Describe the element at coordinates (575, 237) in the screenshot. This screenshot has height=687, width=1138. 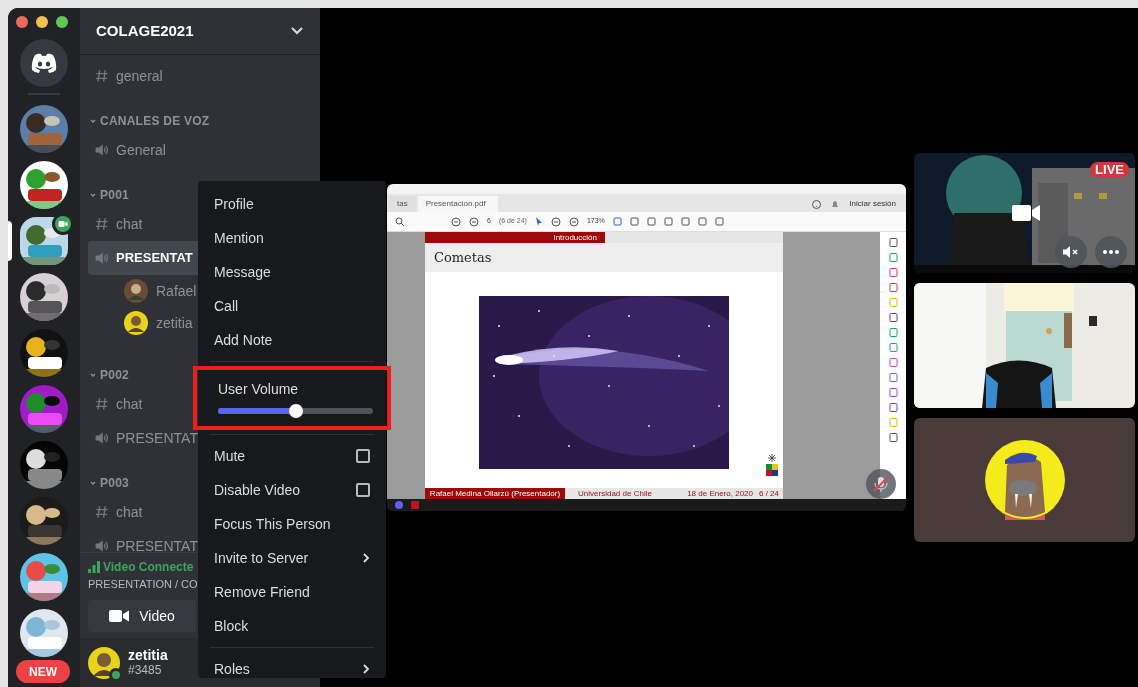
I see `section-label: Introducción` at that location.